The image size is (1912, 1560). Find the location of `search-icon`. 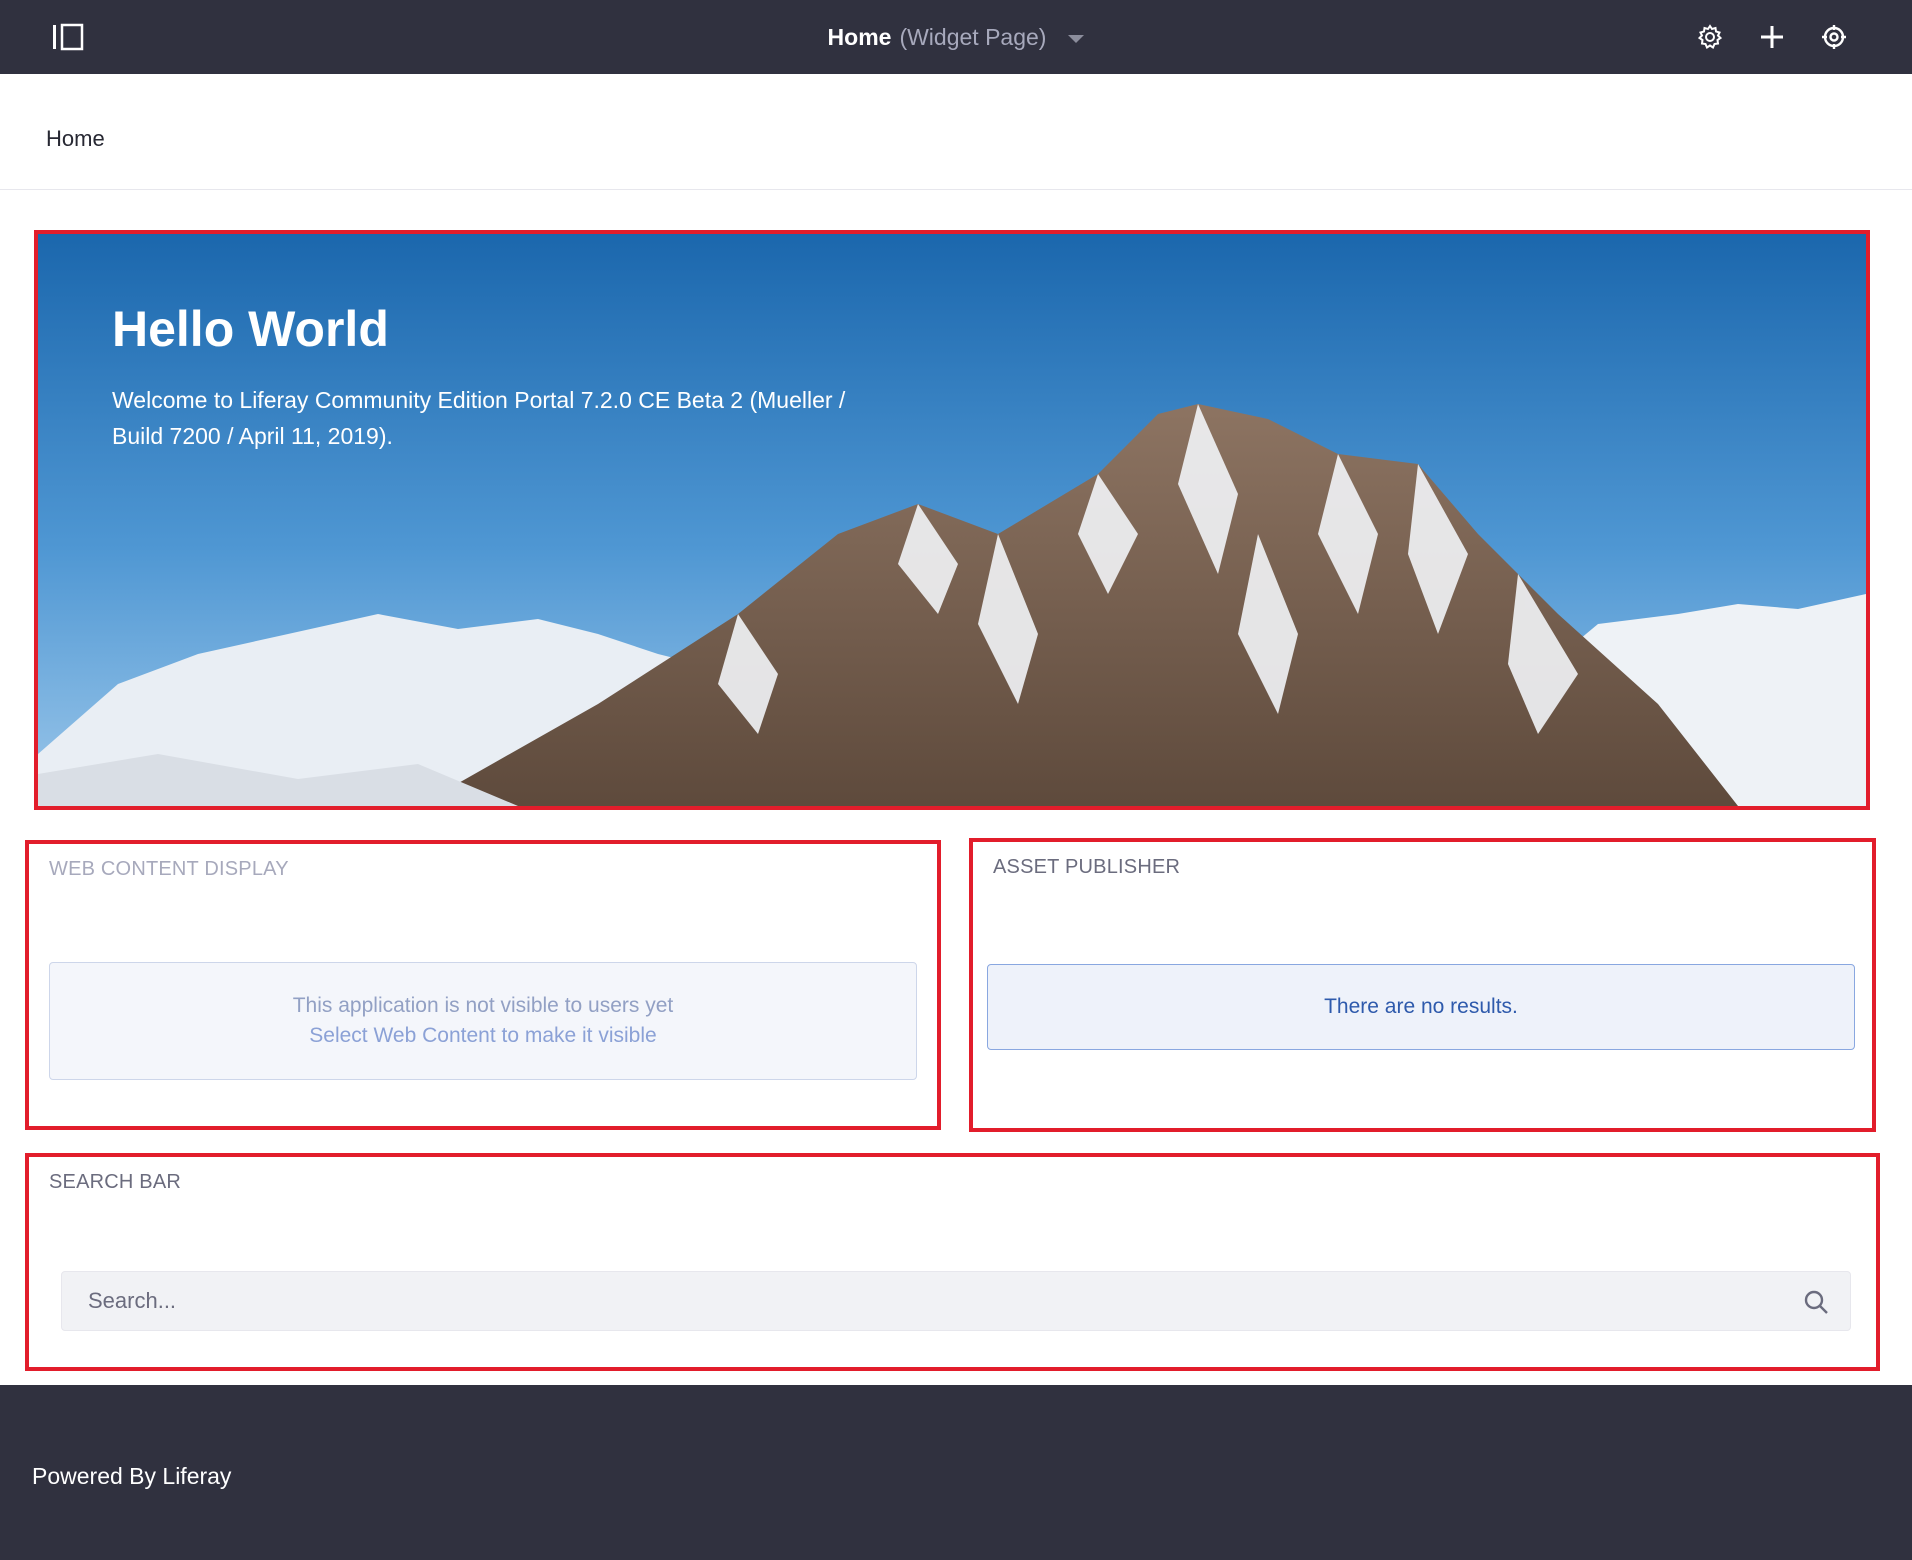

search-icon is located at coordinates (1816, 1302).